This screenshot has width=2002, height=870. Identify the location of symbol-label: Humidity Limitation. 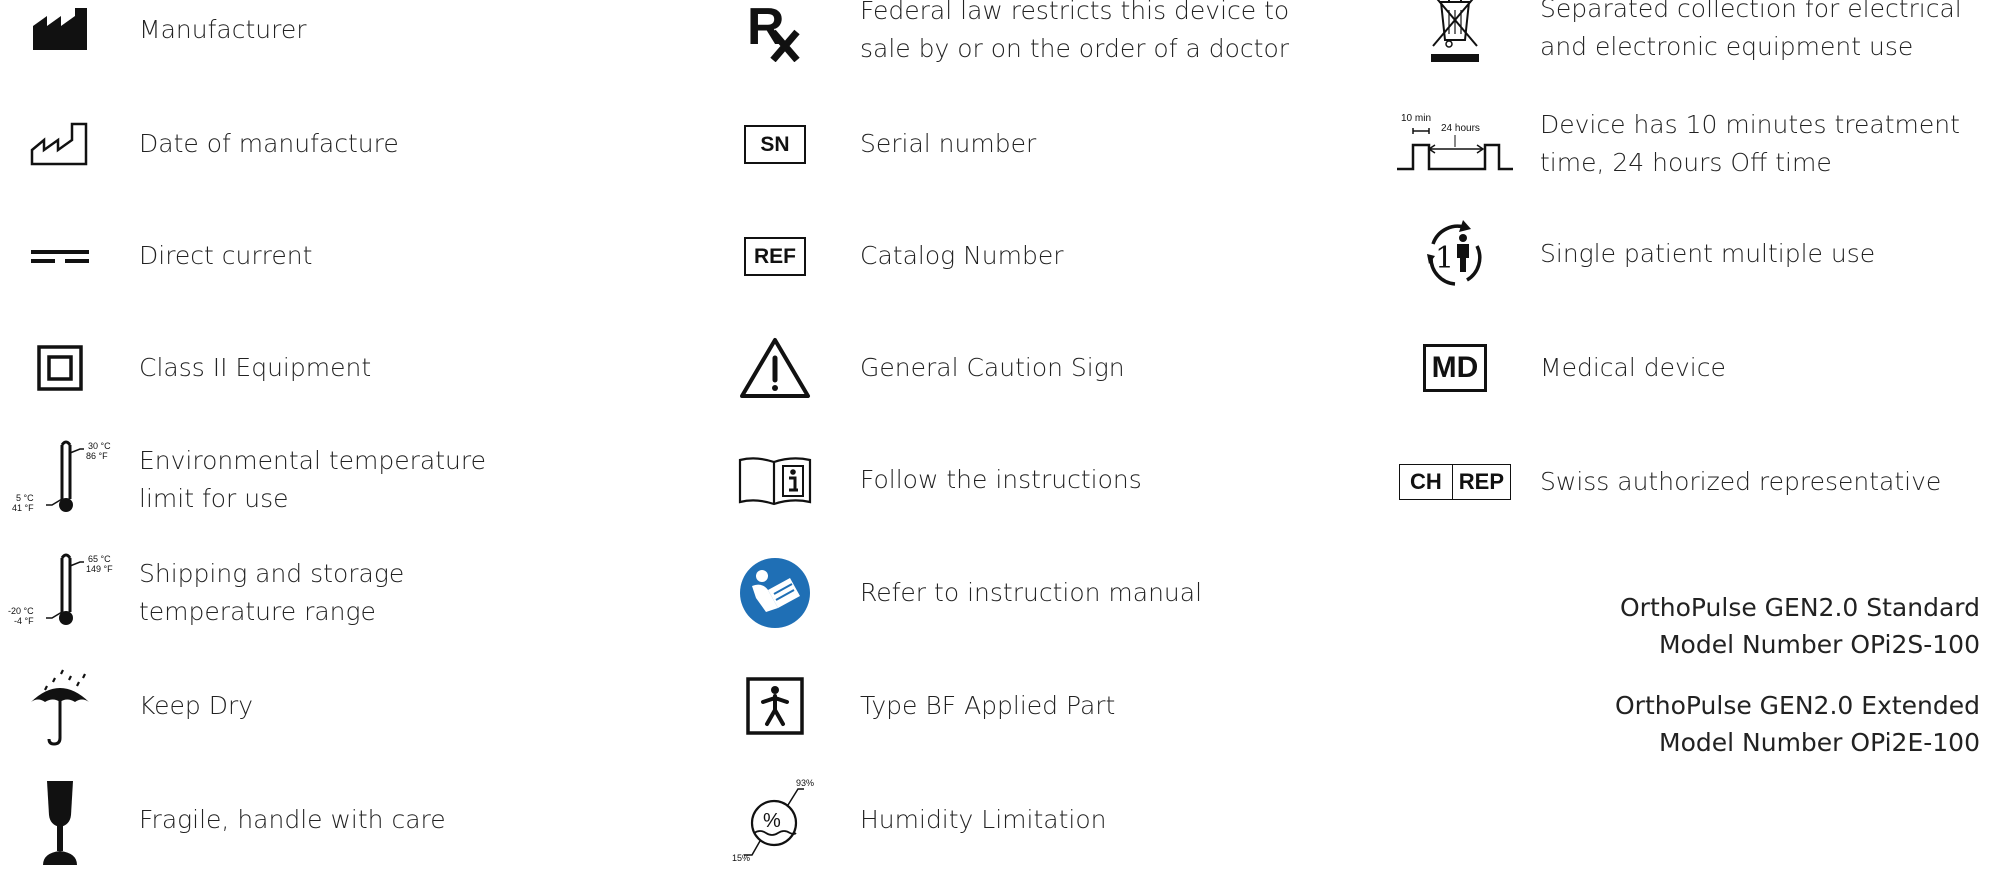
(983, 819).